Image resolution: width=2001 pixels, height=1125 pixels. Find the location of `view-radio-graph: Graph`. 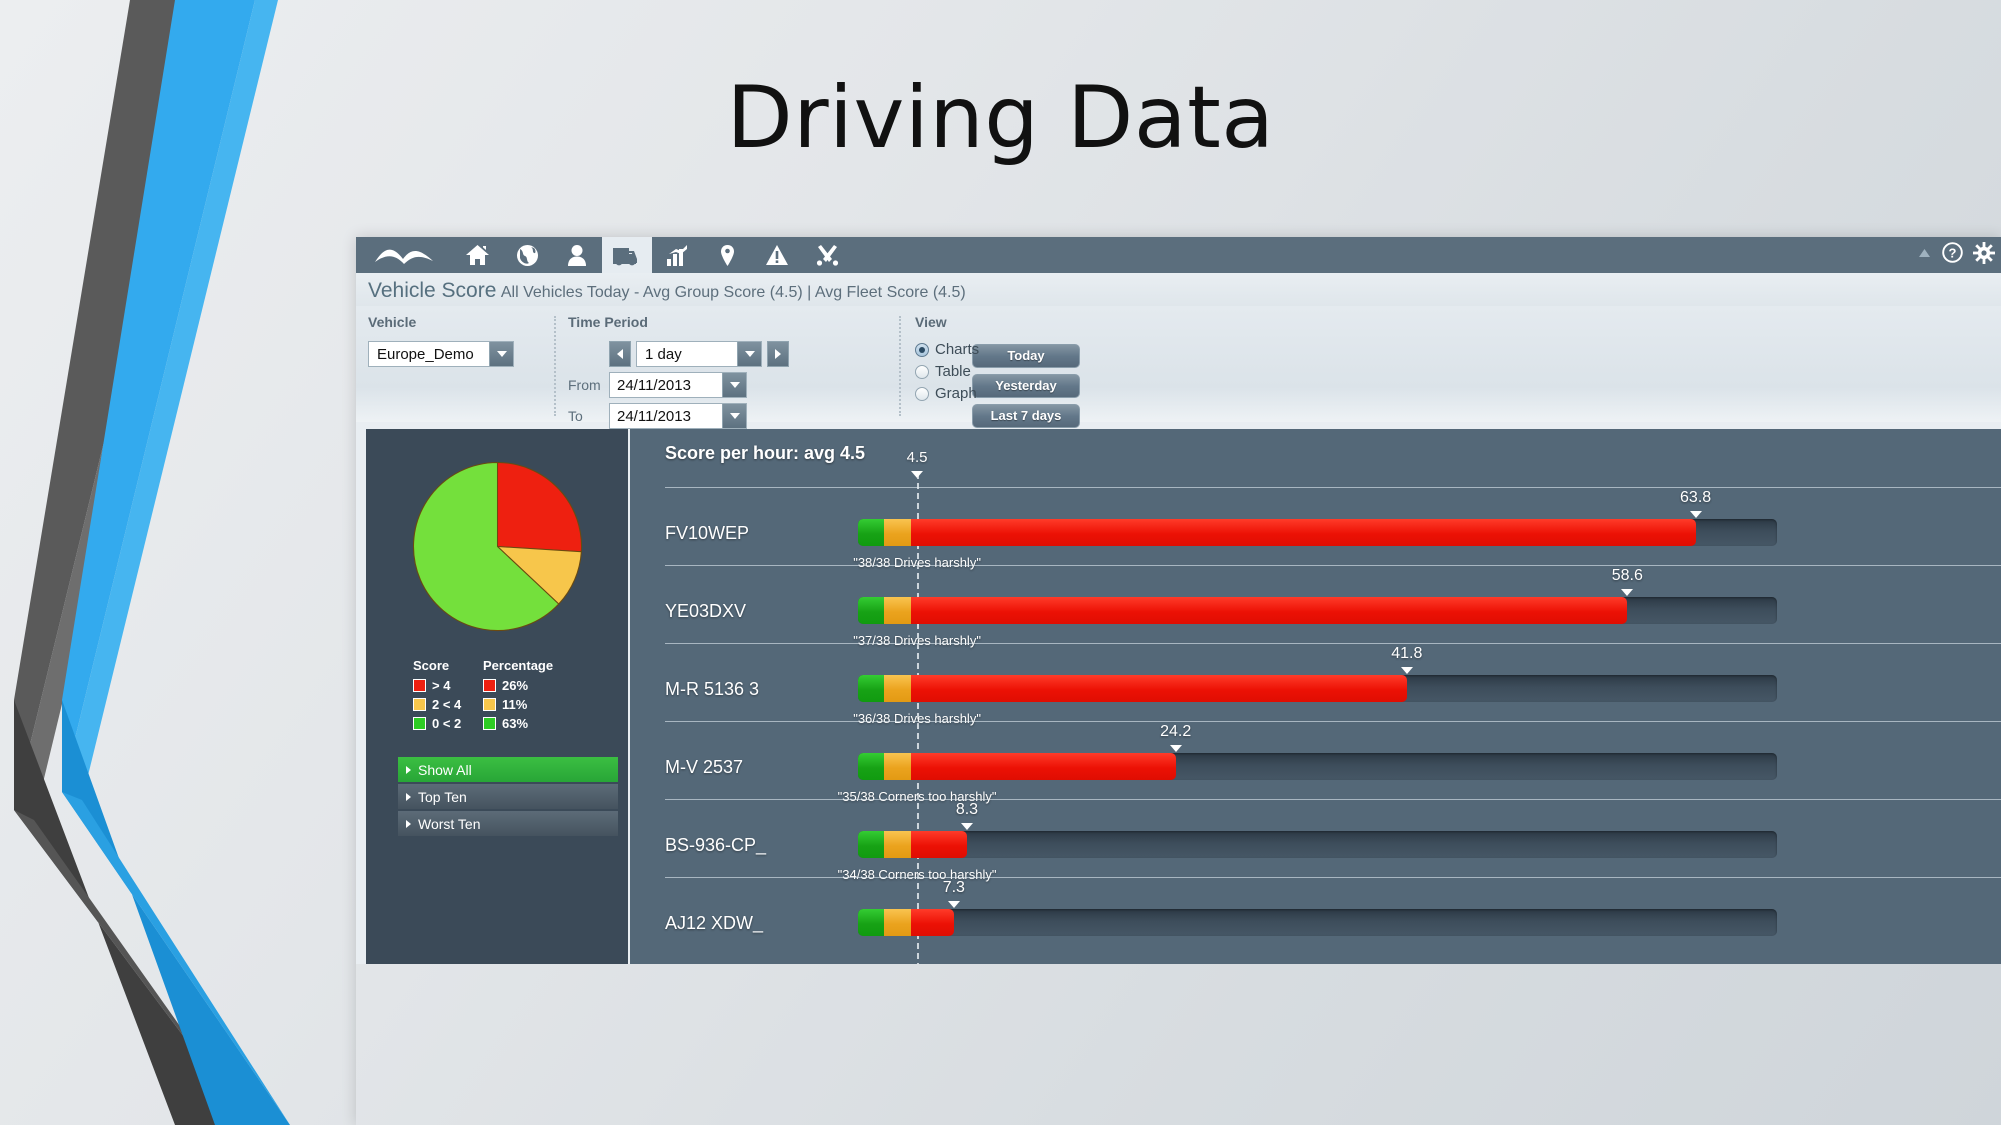

view-radio-graph: Graph is located at coordinates (984, 393).